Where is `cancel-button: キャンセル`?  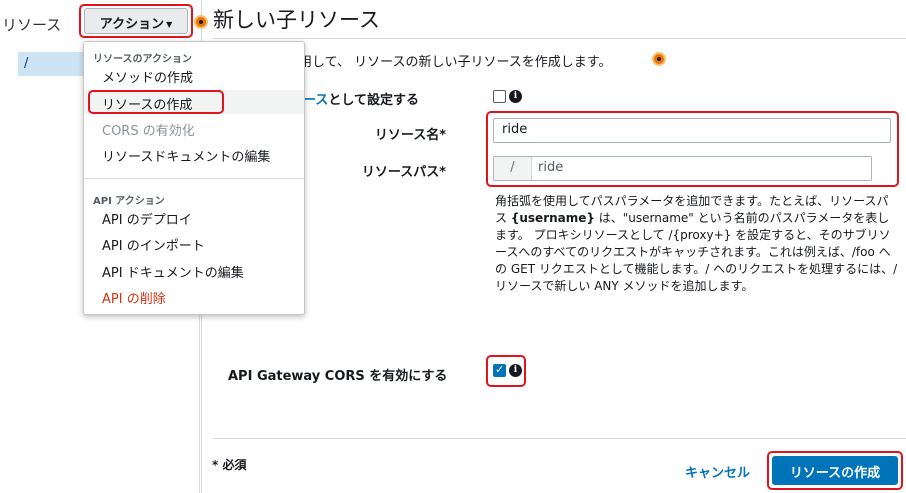 cancel-button: キャンセル is located at coordinates (717, 471).